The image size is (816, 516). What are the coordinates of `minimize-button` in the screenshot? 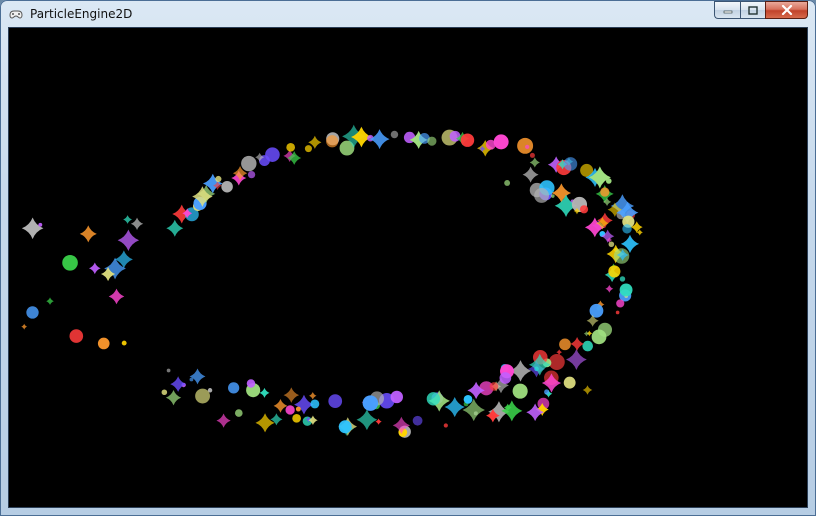 It's located at (727, 10).